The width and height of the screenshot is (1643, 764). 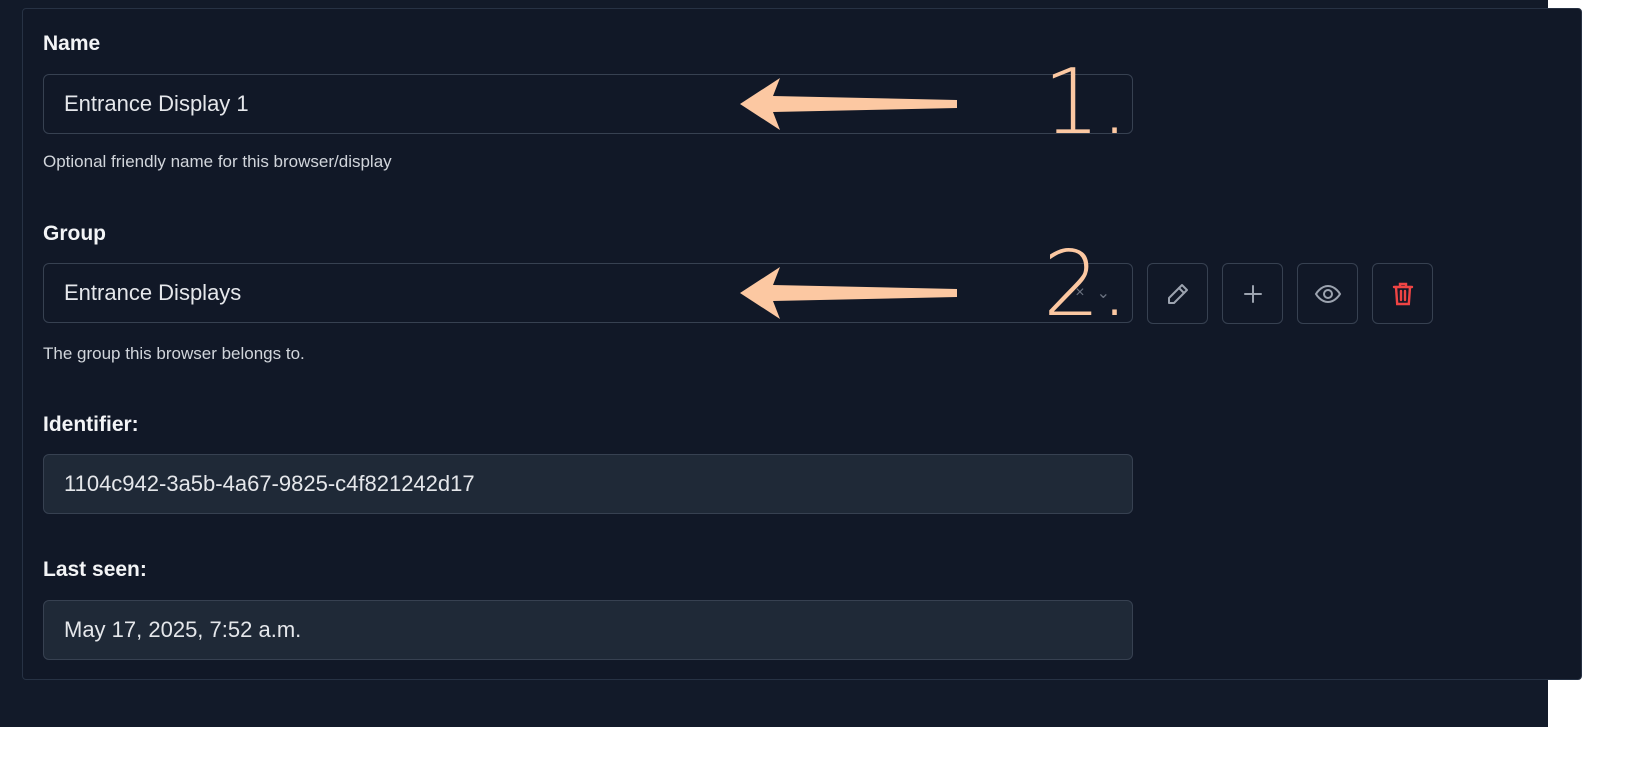 I want to click on annotation-number-1: 1., so click(x=1086, y=102).